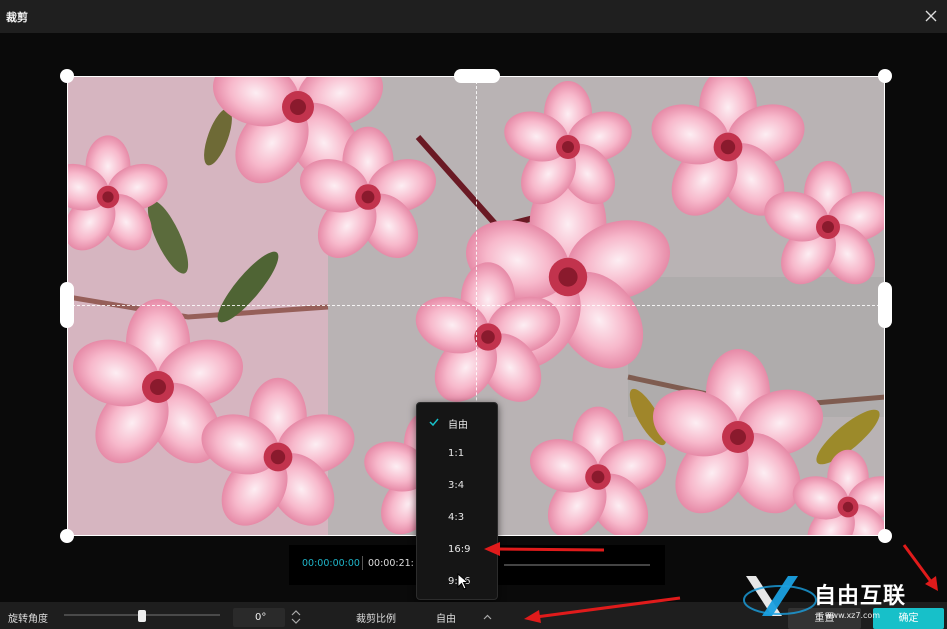 The image size is (947, 629). I want to click on watermark-logo-icon, so click(780, 596).